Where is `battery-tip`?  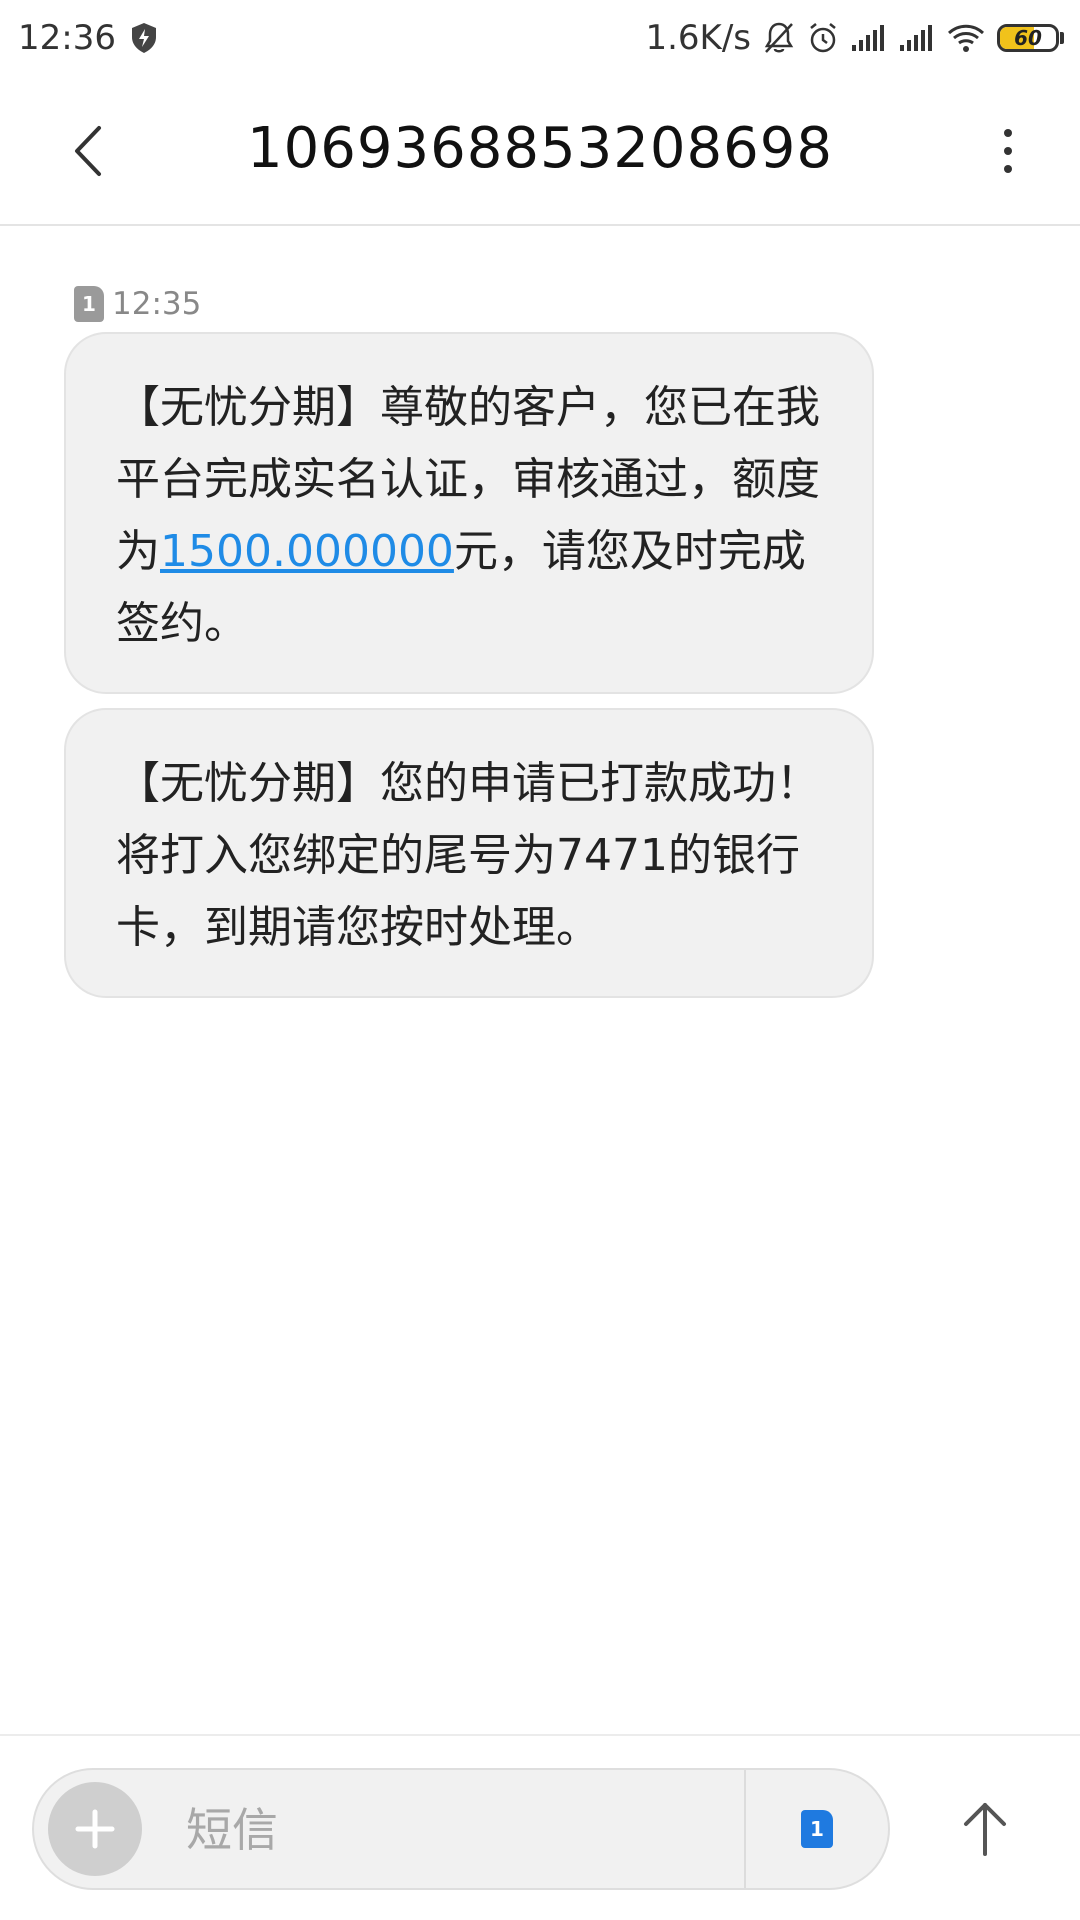 battery-tip is located at coordinates (1062, 38).